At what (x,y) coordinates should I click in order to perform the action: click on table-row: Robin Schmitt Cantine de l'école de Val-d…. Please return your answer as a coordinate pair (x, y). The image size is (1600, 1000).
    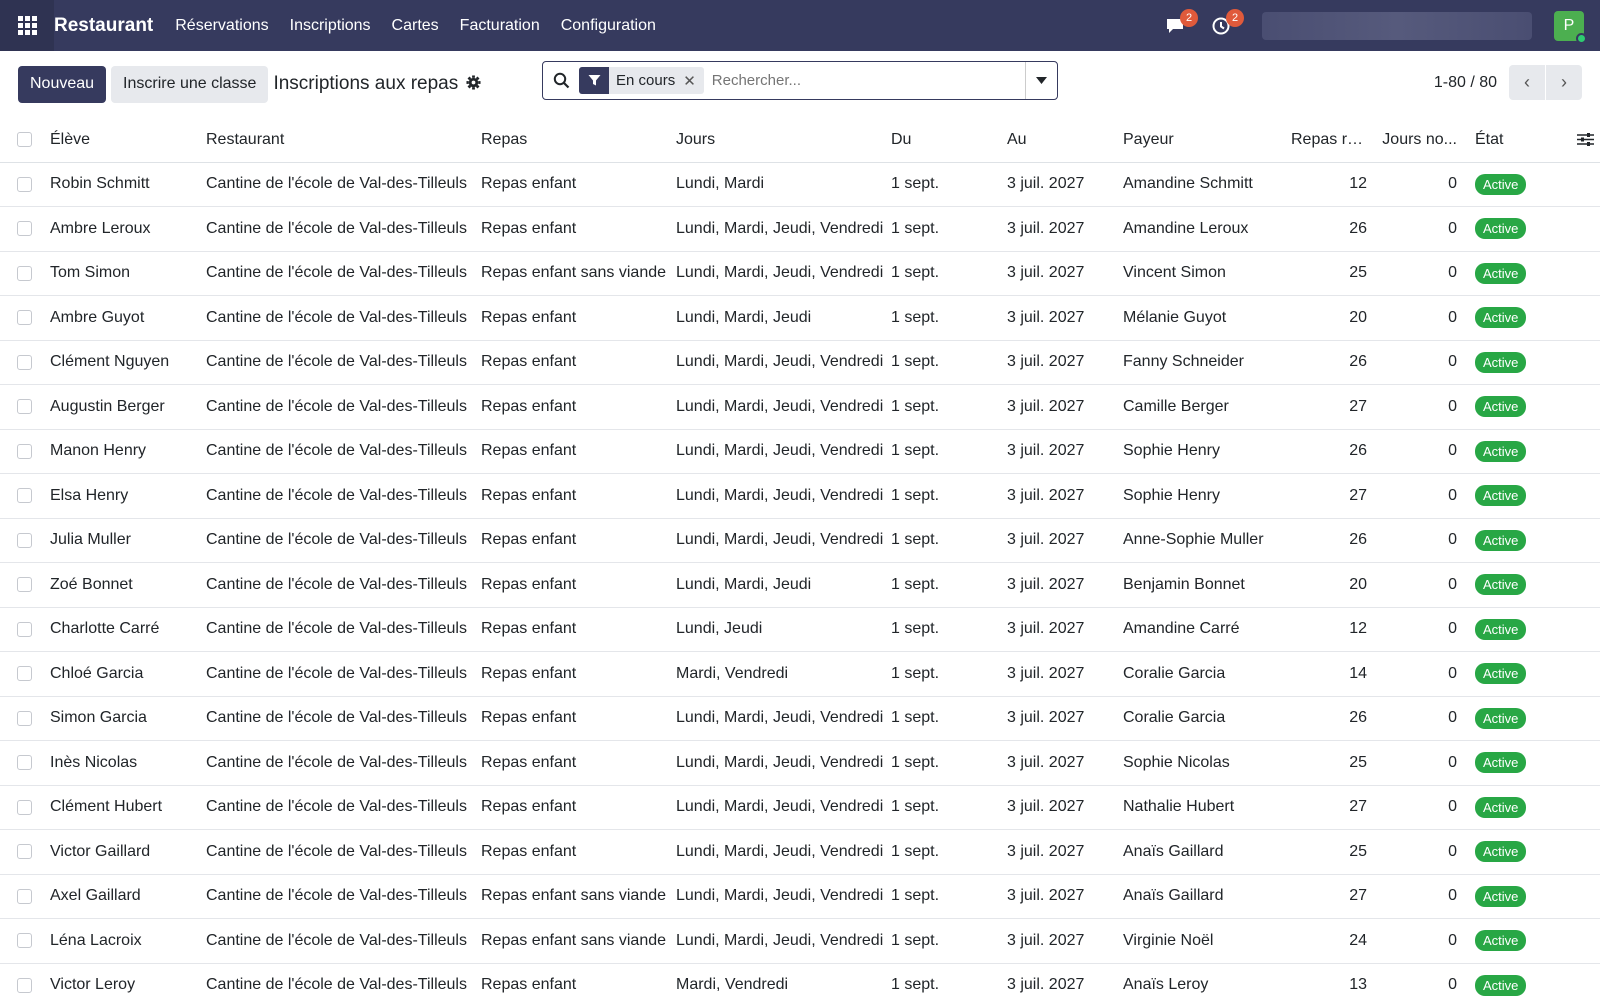
    Looking at the image, I should click on (800, 184).